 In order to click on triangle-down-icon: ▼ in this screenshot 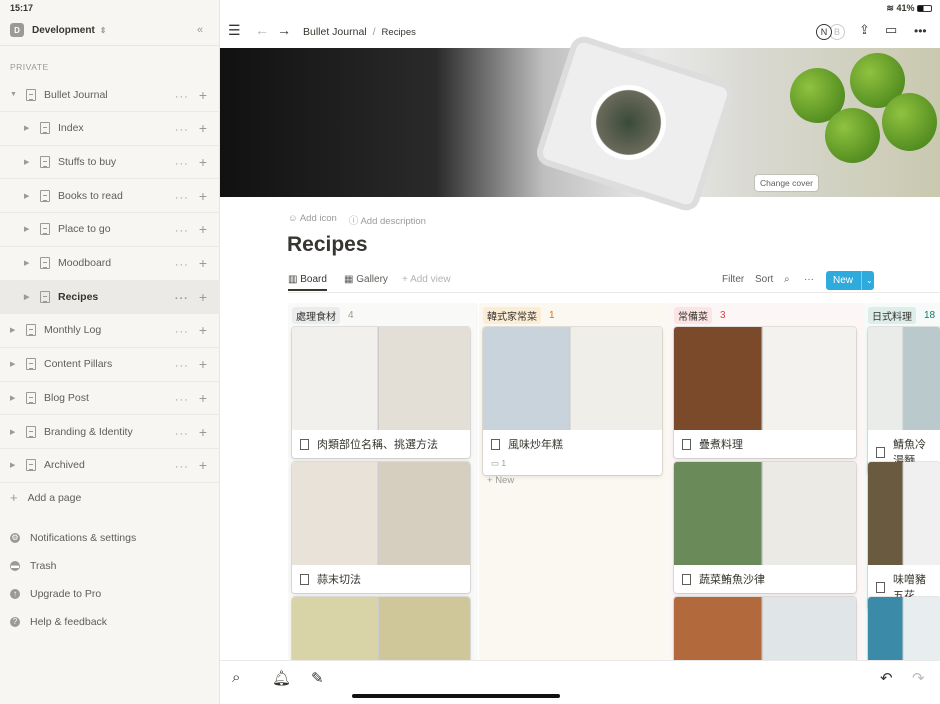, I will do `click(15, 94)`.